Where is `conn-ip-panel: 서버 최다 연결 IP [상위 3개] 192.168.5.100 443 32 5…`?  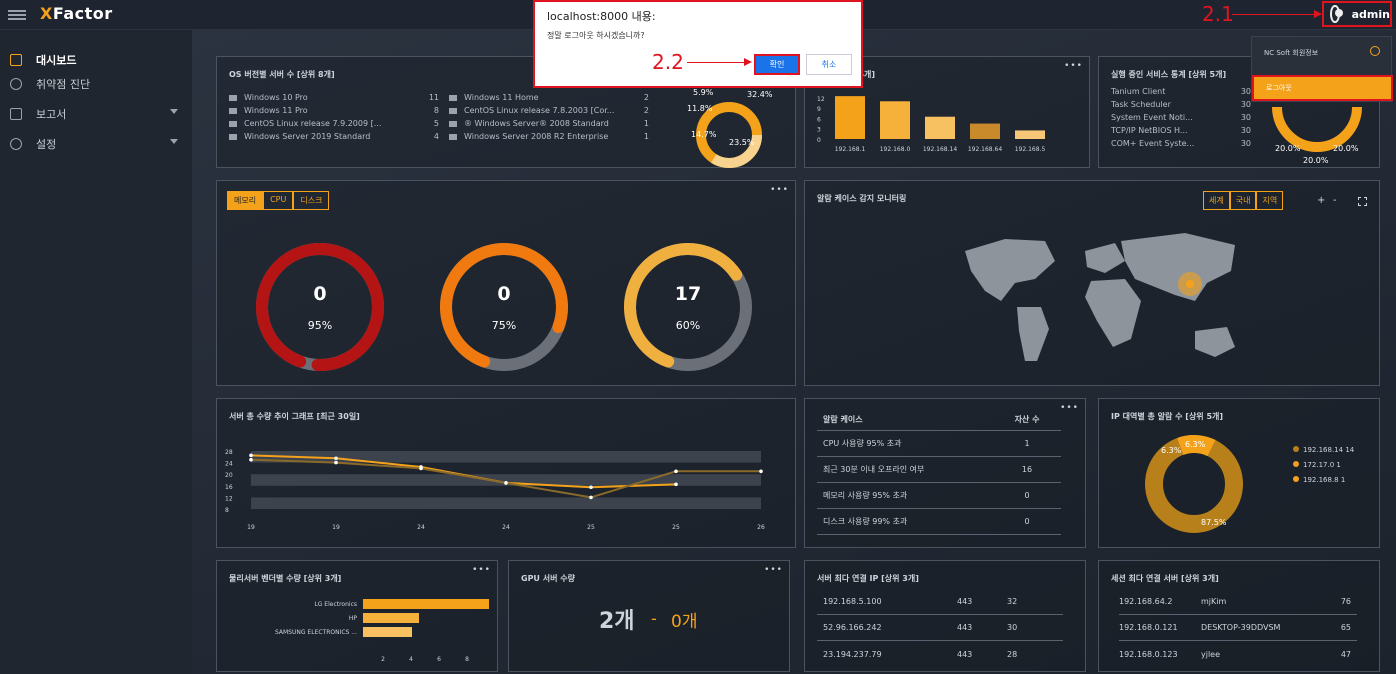 conn-ip-panel: 서버 최다 연결 IP [상위 3개] 192.168.5.100 443 32 5… is located at coordinates (945, 616).